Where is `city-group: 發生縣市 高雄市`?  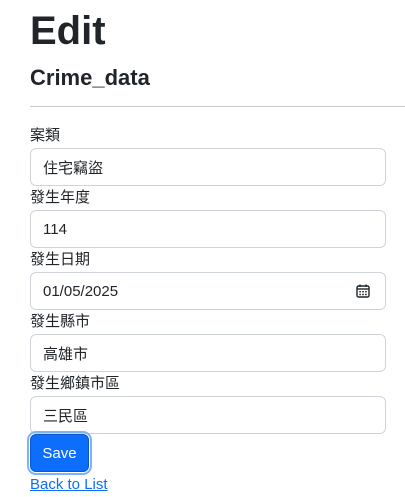
city-group: 發生縣市 高雄市 is located at coordinates (208, 342).